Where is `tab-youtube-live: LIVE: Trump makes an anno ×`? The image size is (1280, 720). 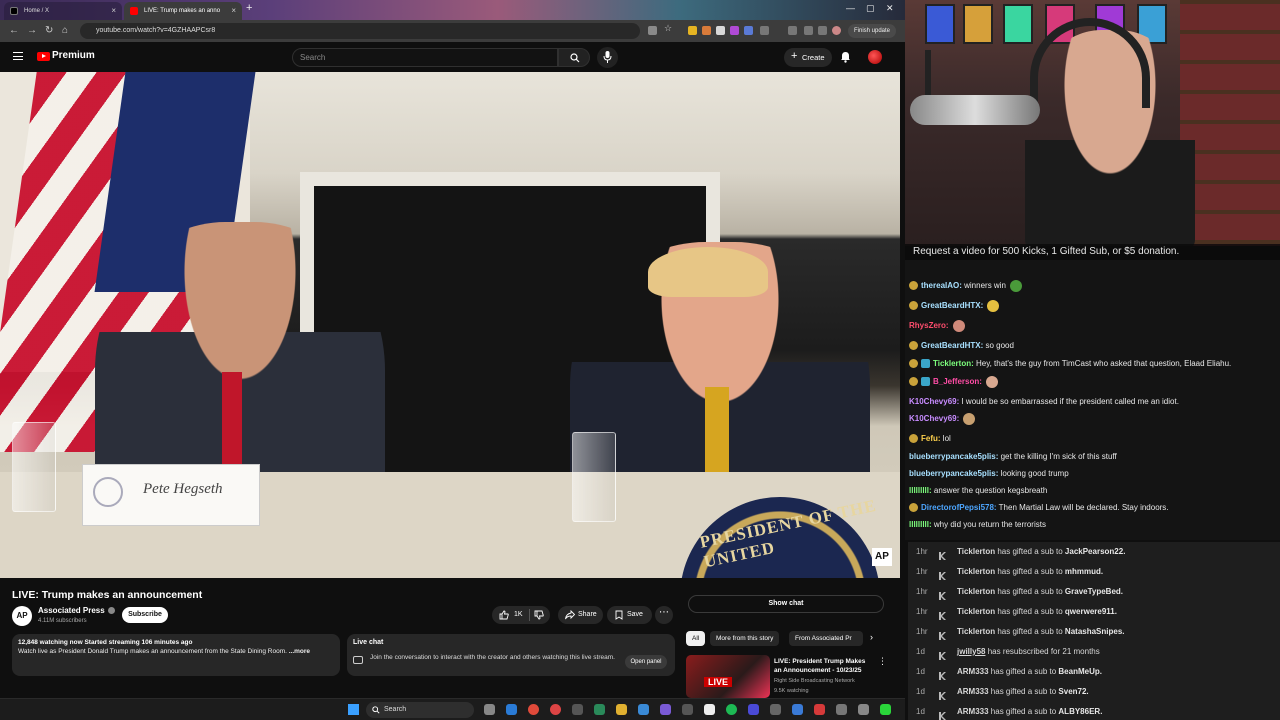
tab-youtube-live: LIVE: Trump makes an anno × is located at coordinates (183, 11).